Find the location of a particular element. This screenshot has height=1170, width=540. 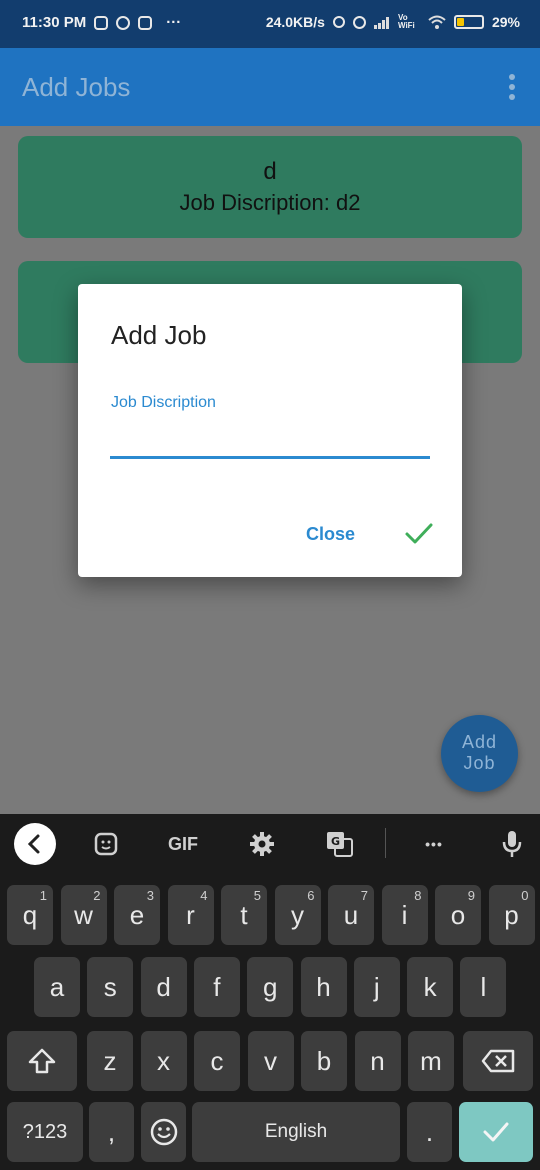

key-hint: 0 is located at coordinates (525, 895).